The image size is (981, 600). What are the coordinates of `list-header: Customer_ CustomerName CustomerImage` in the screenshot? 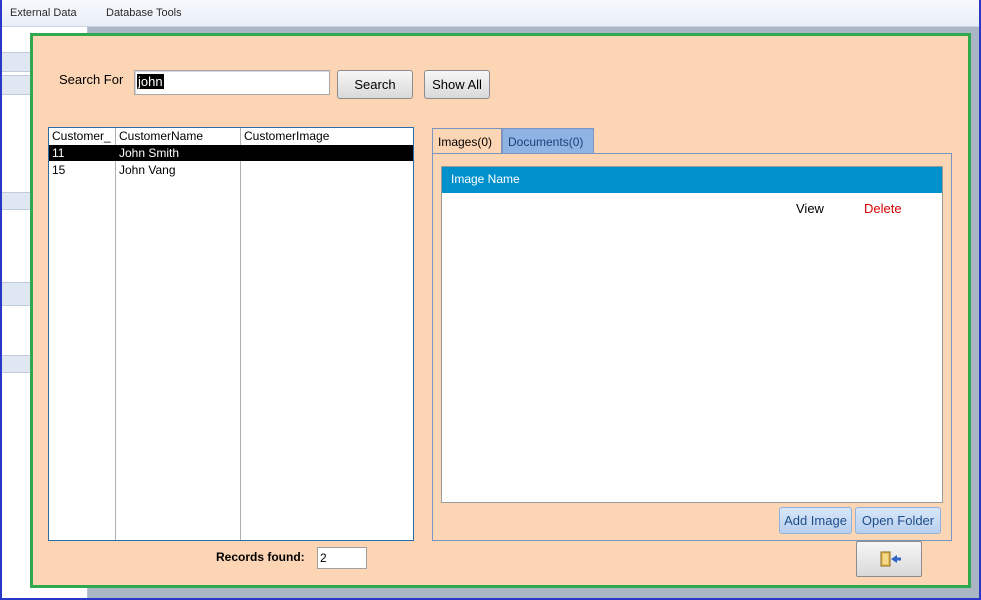 It's located at (231, 136).